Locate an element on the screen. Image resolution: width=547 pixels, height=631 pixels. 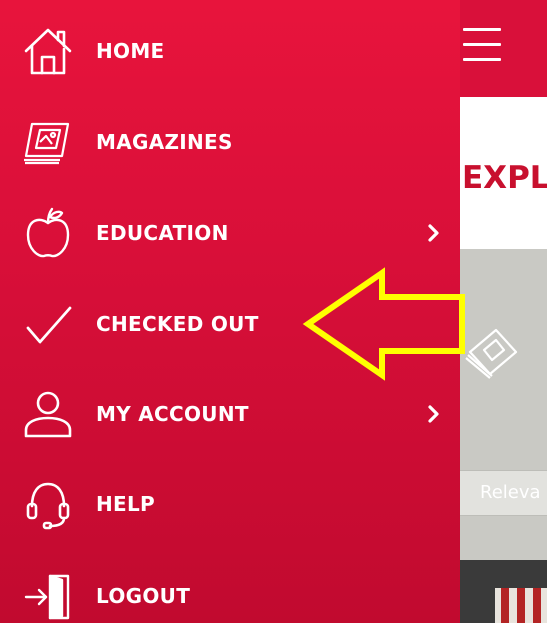
nav-item-magazines: MAGAZINES is located at coordinates (230, 142).